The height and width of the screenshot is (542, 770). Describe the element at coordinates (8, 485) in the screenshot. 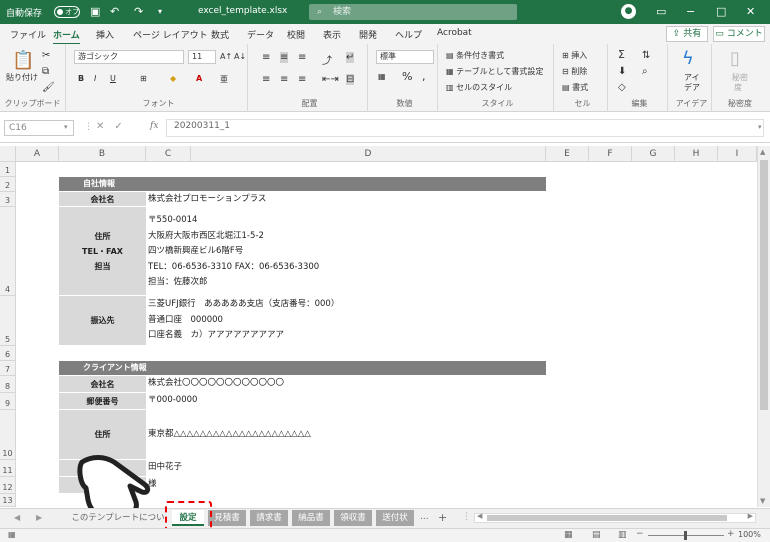

I see `row-header: 12` at that location.